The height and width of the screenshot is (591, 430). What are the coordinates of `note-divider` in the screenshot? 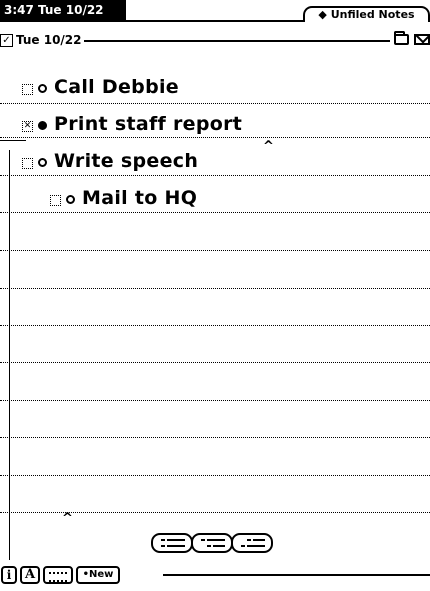 It's located at (237, 41).